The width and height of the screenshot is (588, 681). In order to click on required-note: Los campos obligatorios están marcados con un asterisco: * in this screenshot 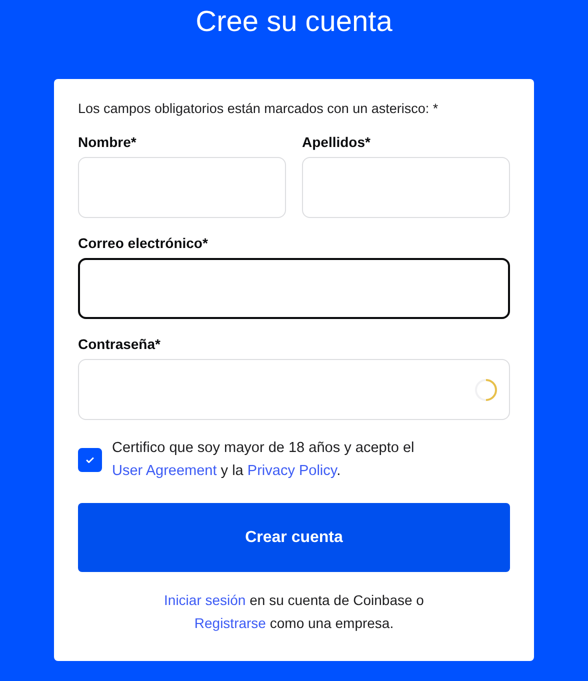, I will do `click(259, 109)`.